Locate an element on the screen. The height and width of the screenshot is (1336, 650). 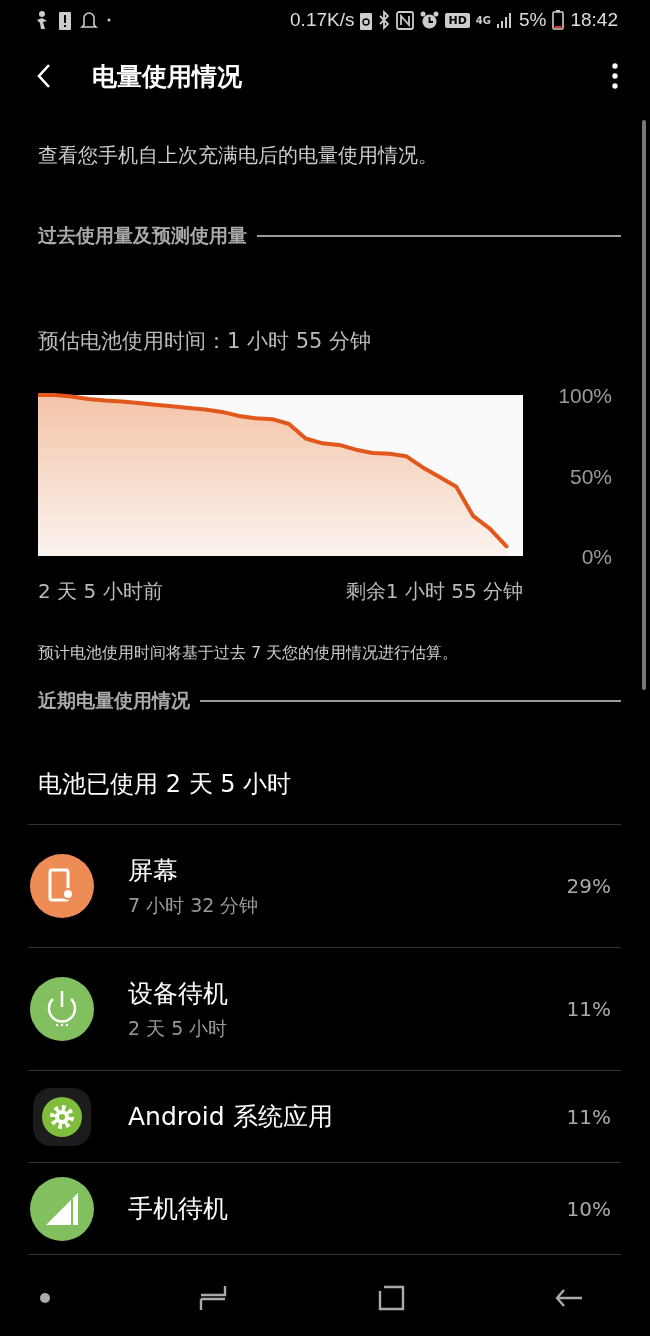
battery-icon is located at coordinates (558, 20).